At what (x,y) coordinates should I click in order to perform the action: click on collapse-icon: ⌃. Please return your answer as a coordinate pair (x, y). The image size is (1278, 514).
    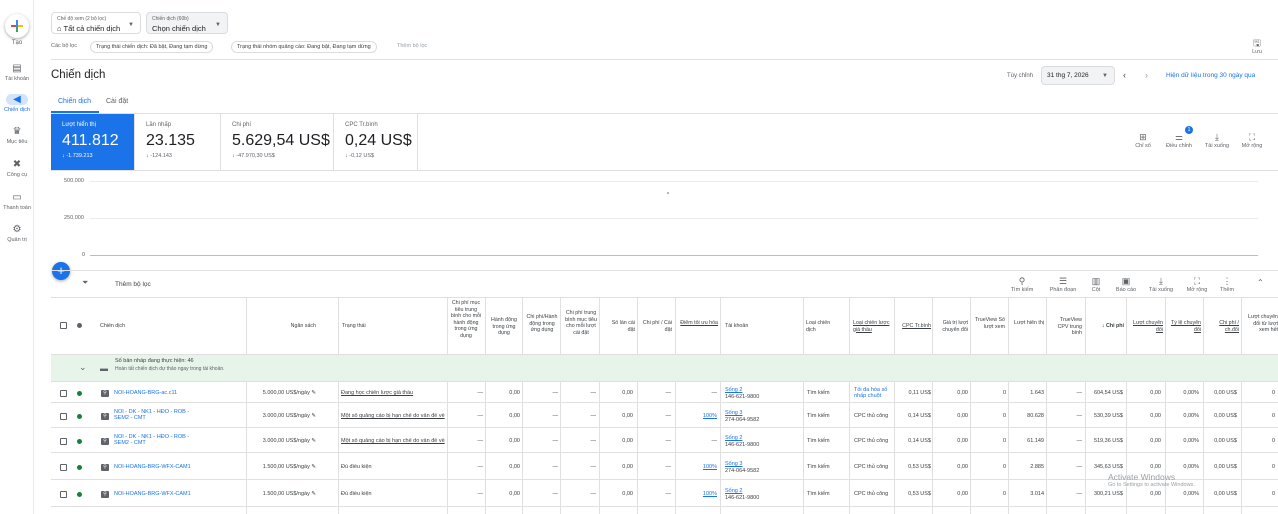
    Looking at the image, I should click on (1260, 282).